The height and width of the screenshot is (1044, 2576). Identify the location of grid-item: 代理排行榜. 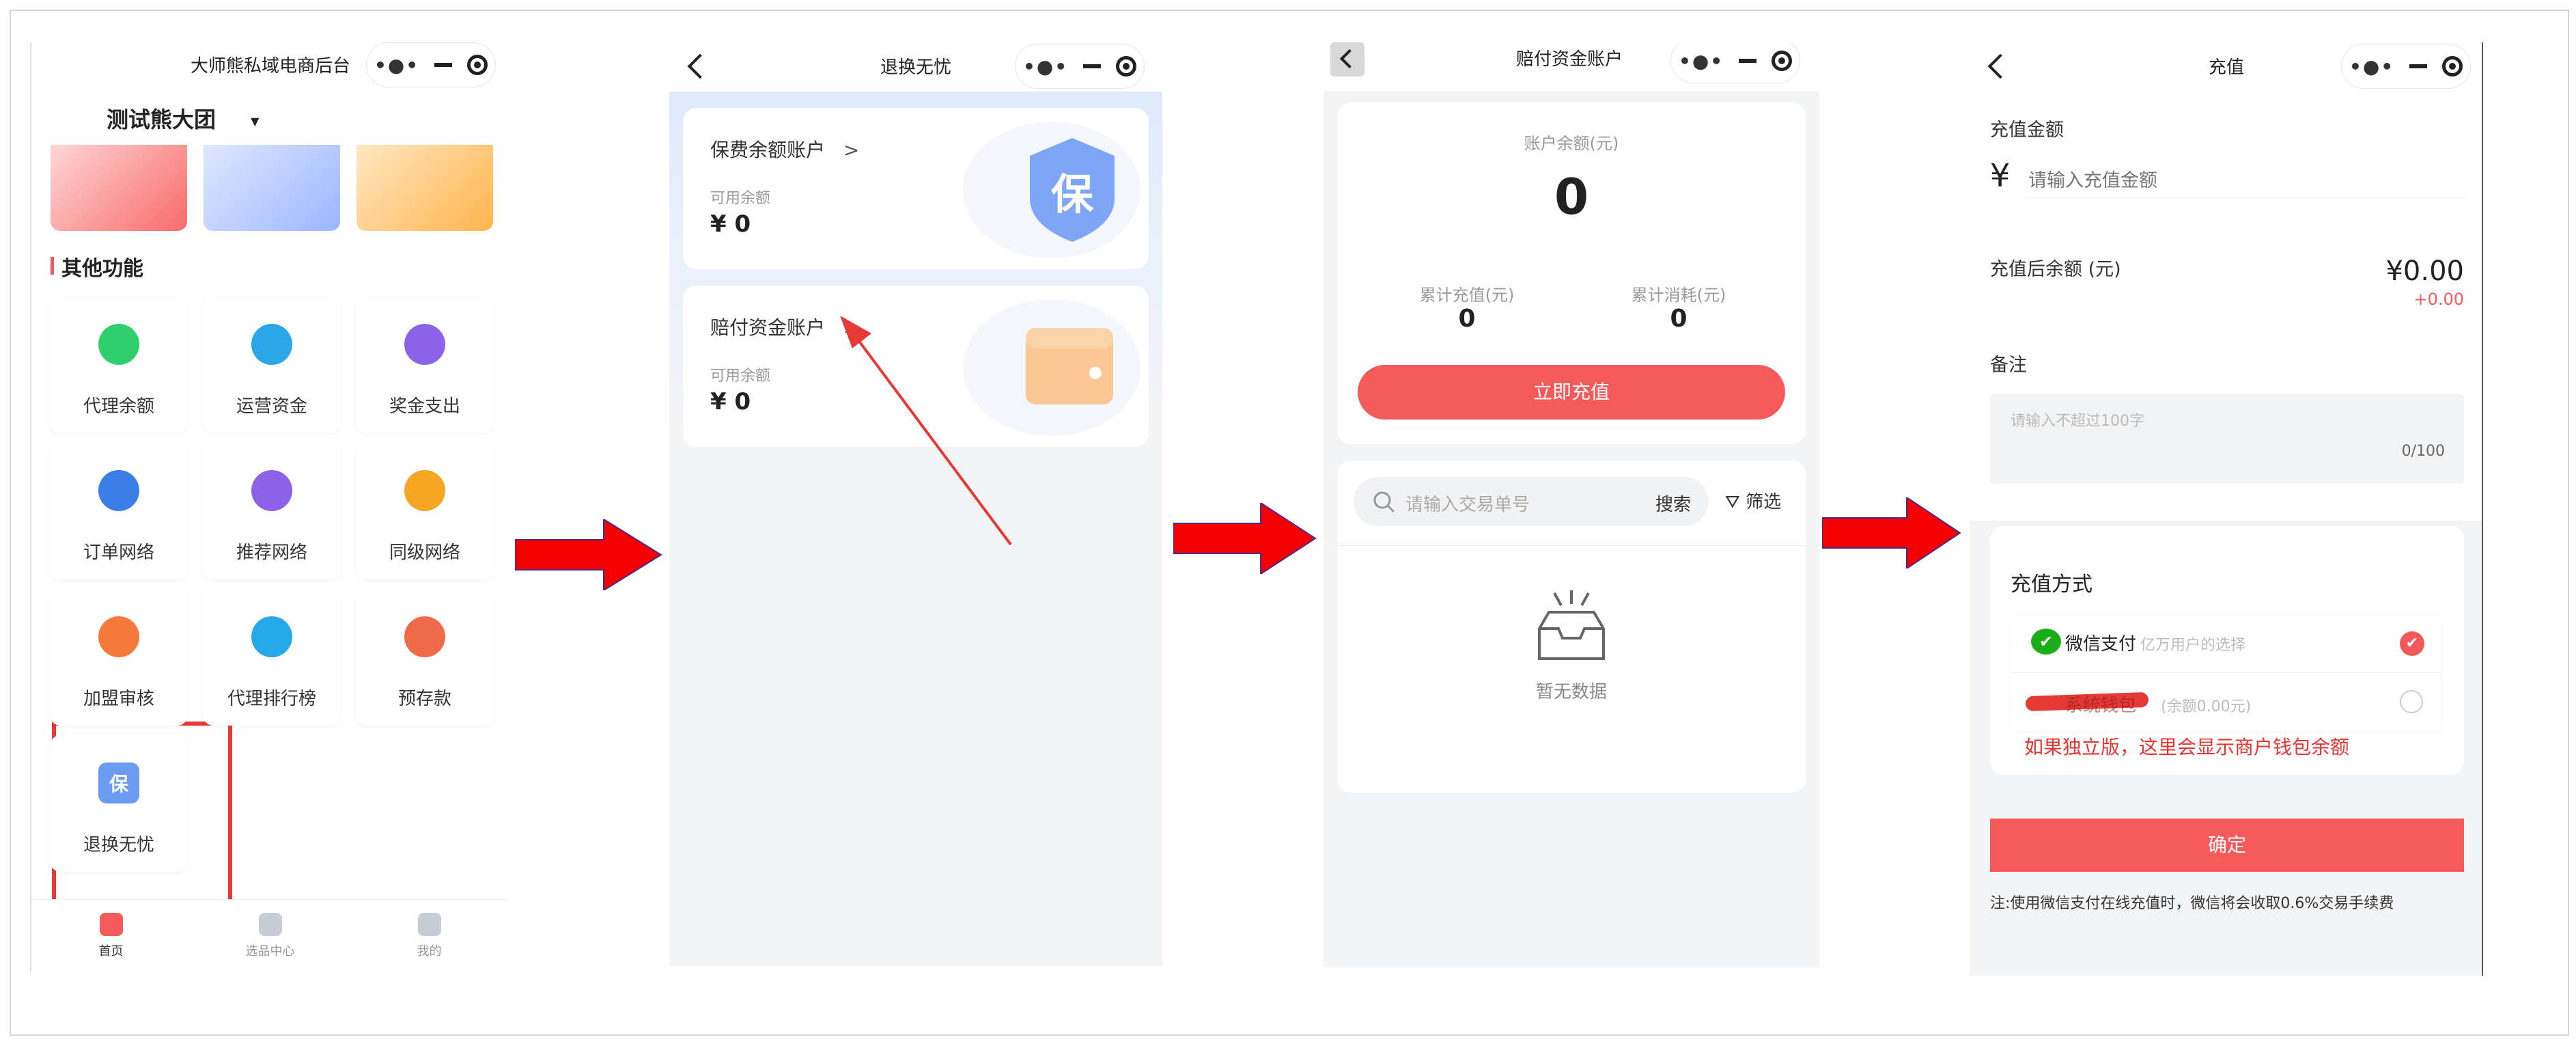
(272, 657).